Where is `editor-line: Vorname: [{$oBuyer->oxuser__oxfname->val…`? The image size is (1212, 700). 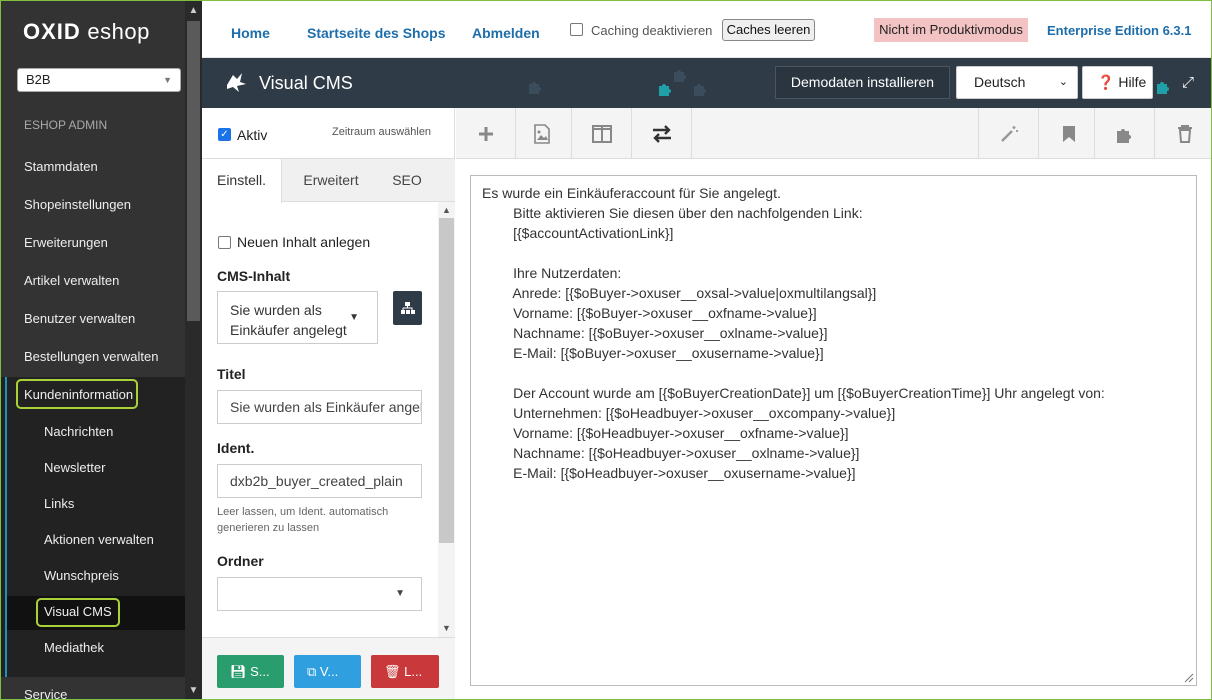 editor-line: Vorname: [{$oBuyer->oxuser__oxfname->val… is located at coordinates (649, 313).